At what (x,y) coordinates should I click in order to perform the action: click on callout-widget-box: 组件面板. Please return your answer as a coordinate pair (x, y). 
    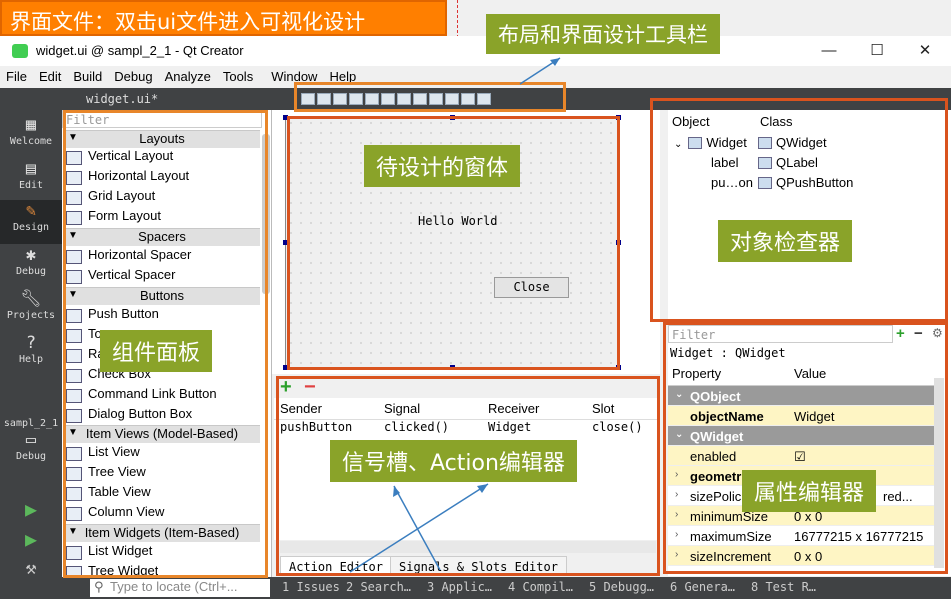
    Looking at the image, I should click on (156, 351).